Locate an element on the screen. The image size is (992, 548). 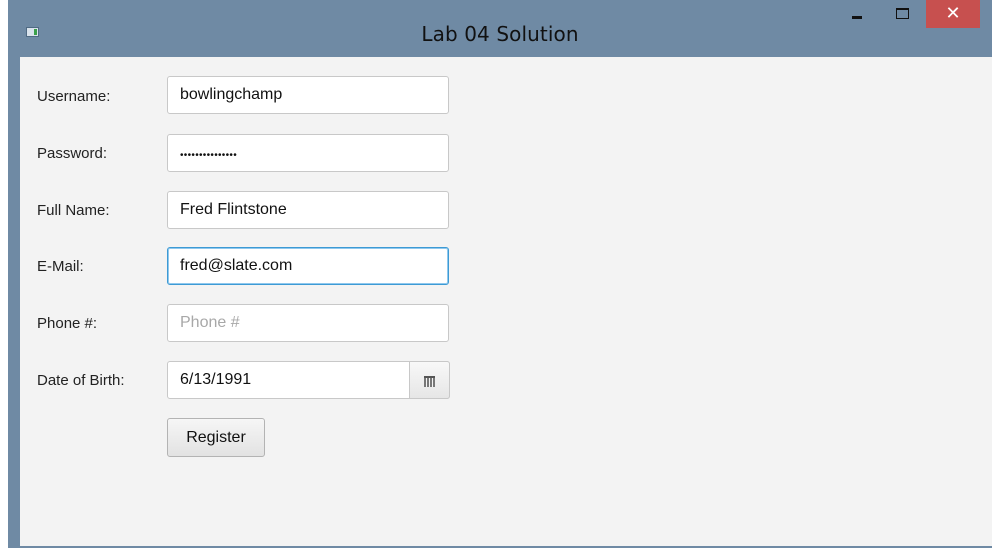
username-field is located at coordinates (308, 95).